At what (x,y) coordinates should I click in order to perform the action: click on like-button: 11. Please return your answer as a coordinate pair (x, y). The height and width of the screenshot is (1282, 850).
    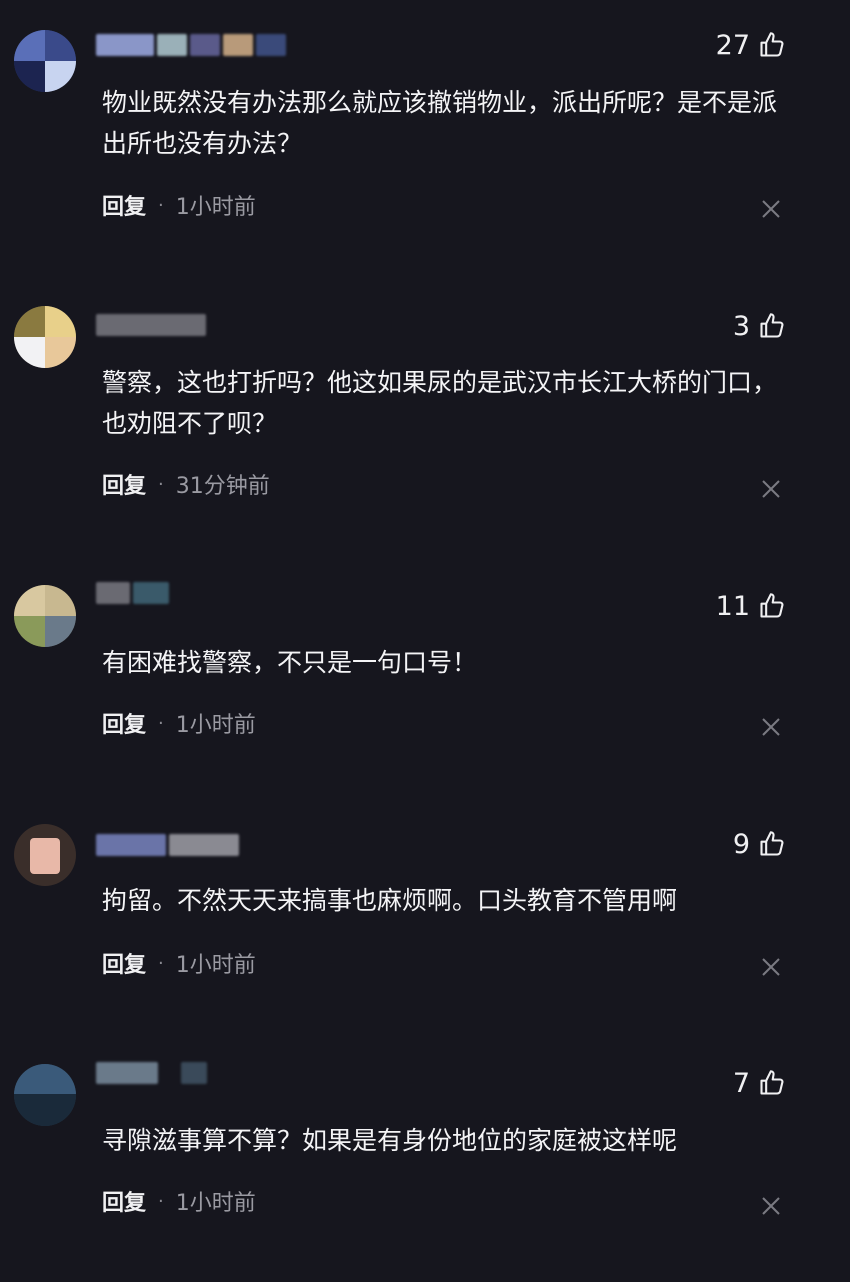
    Looking at the image, I should click on (751, 606).